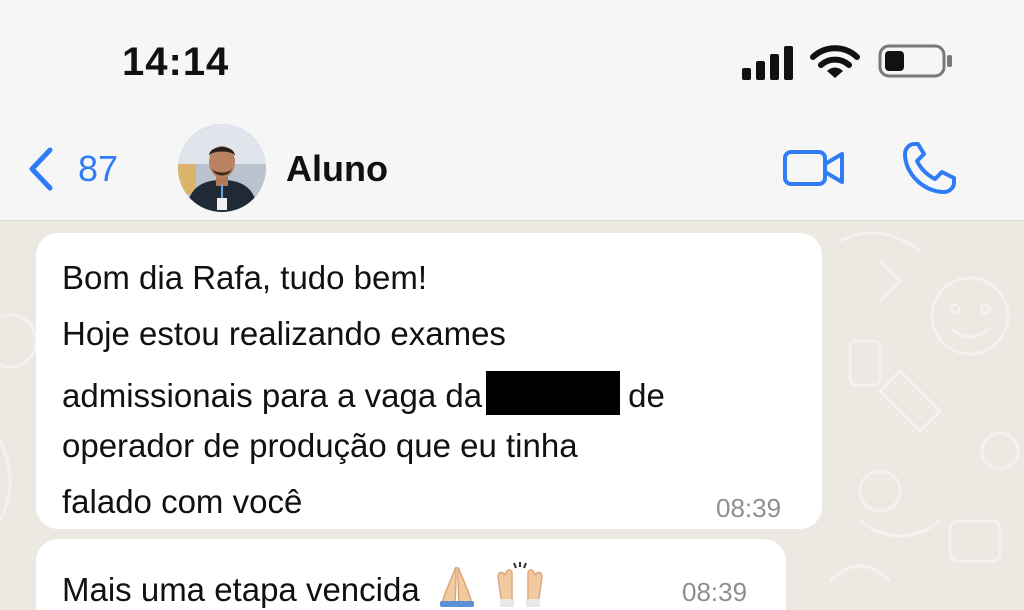 Image resolution: width=1024 pixels, height=610 pixels. I want to click on message-text-line: admissionais para a vaga da de, so click(363, 393).